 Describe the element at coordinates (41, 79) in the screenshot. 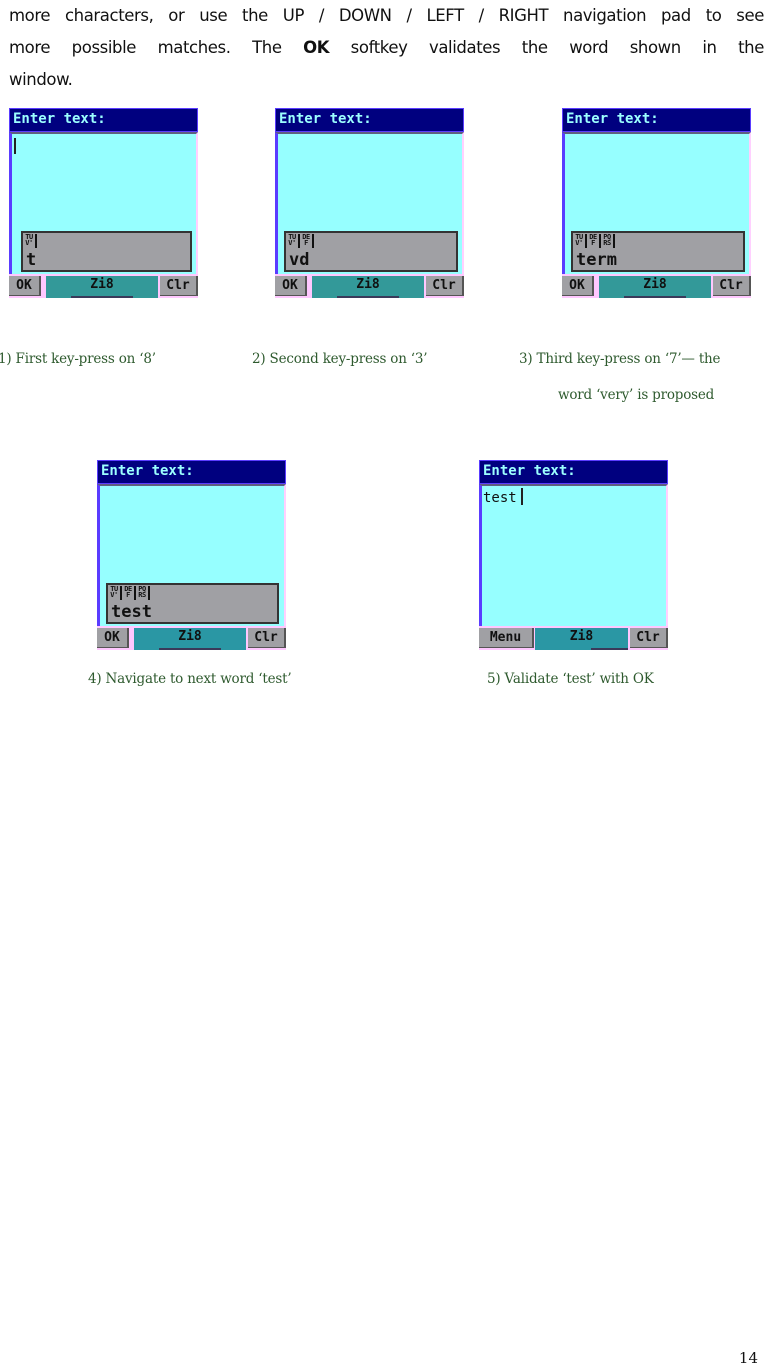

I see `paragraph-line-3: window.` at that location.